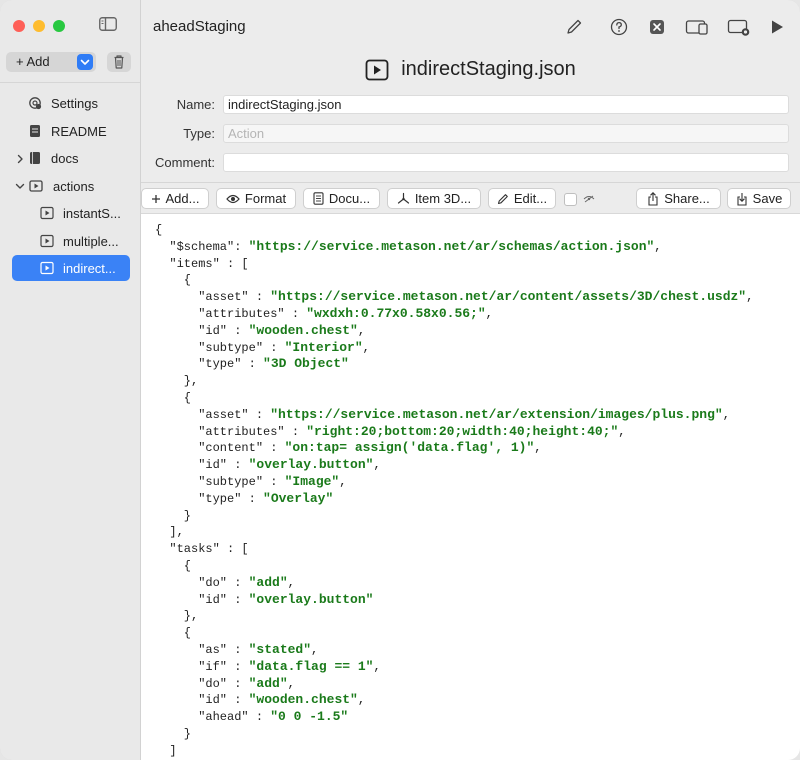 This screenshot has width=800, height=760. Describe the element at coordinates (454, 734) in the screenshot. I see `code-line: }` at that location.